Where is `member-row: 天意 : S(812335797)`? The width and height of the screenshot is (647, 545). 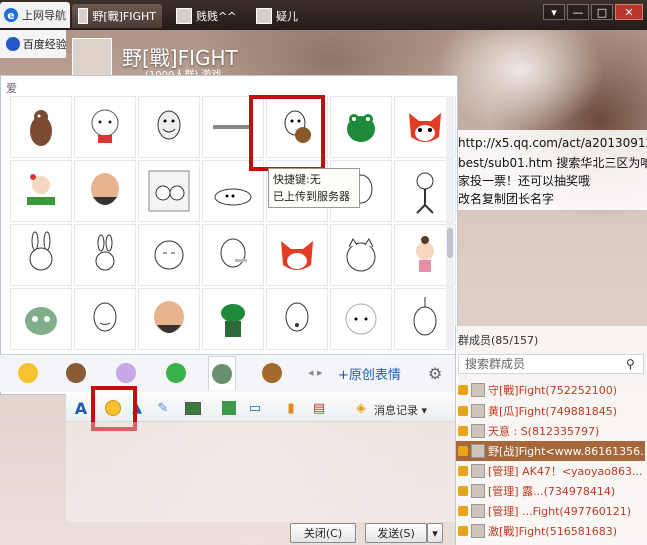 member-row: 天意 : S(812335797) is located at coordinates (550, 431).